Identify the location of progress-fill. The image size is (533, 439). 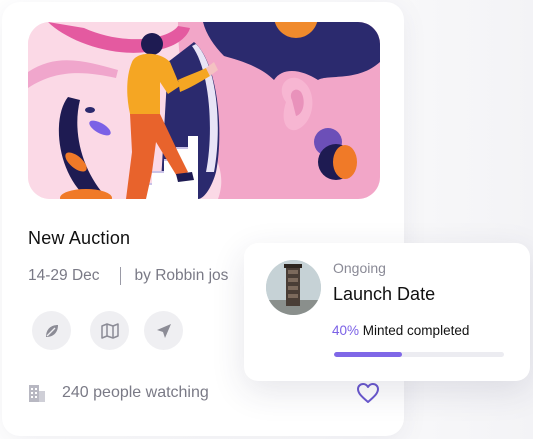
(368, 354).